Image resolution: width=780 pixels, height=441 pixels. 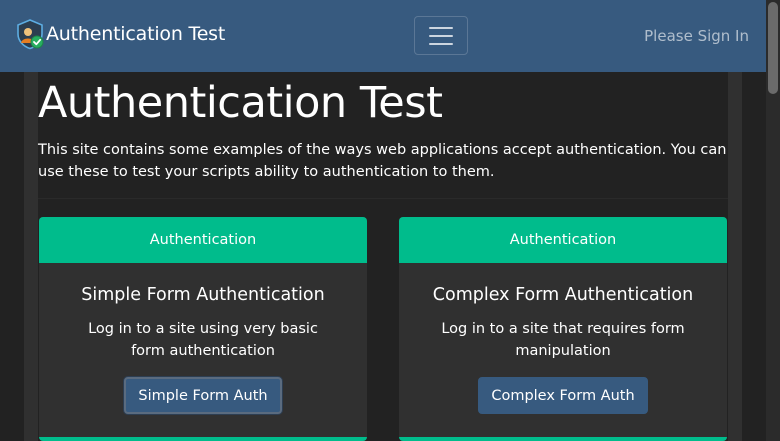 I want to click on divider, so click(x=383, y=198).